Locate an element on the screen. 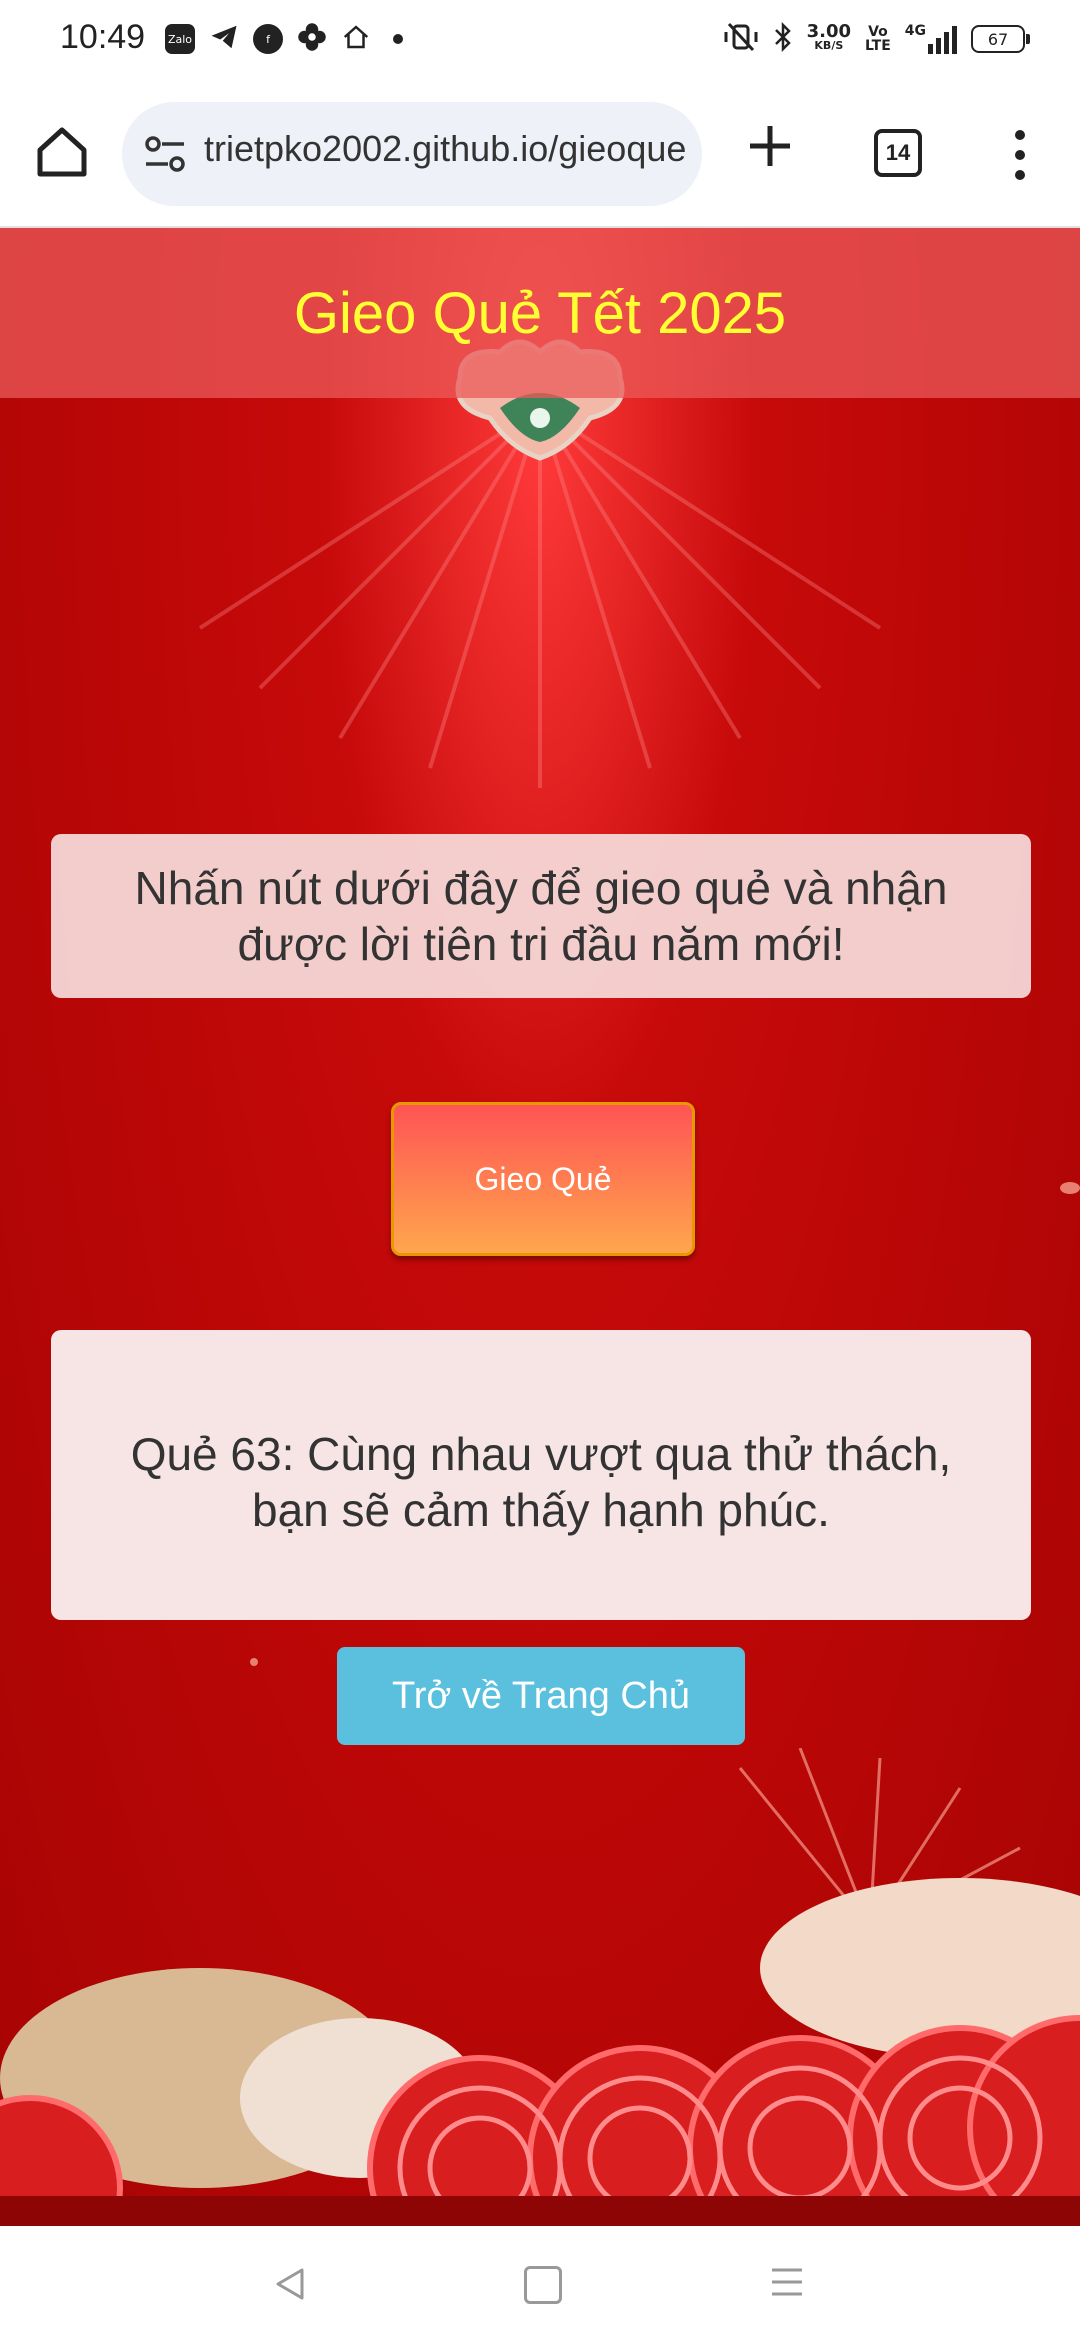 The width and height of the screenshot is (1080, 2340). browser-toolbar: trietpko2002.github.io/gieoque 14 is located at coordinates (540, 154).